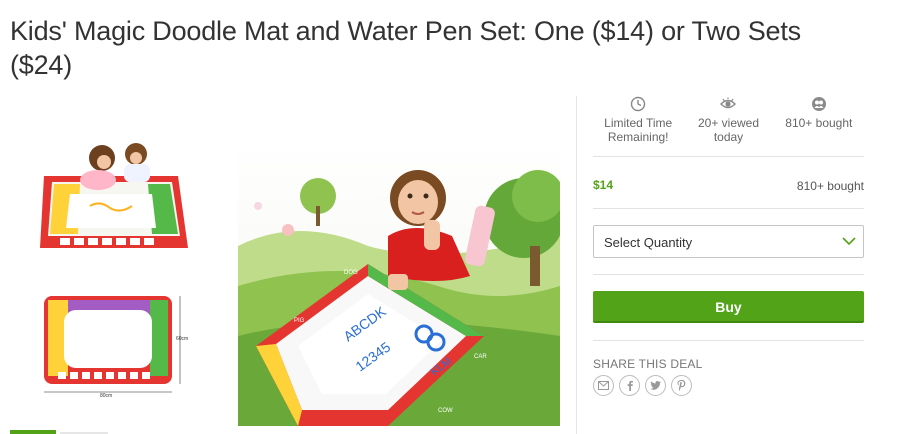 The width and height of the screenshot is (899, 434). I want to click on thumbnail-kids-on-mat, so click(114, 202).